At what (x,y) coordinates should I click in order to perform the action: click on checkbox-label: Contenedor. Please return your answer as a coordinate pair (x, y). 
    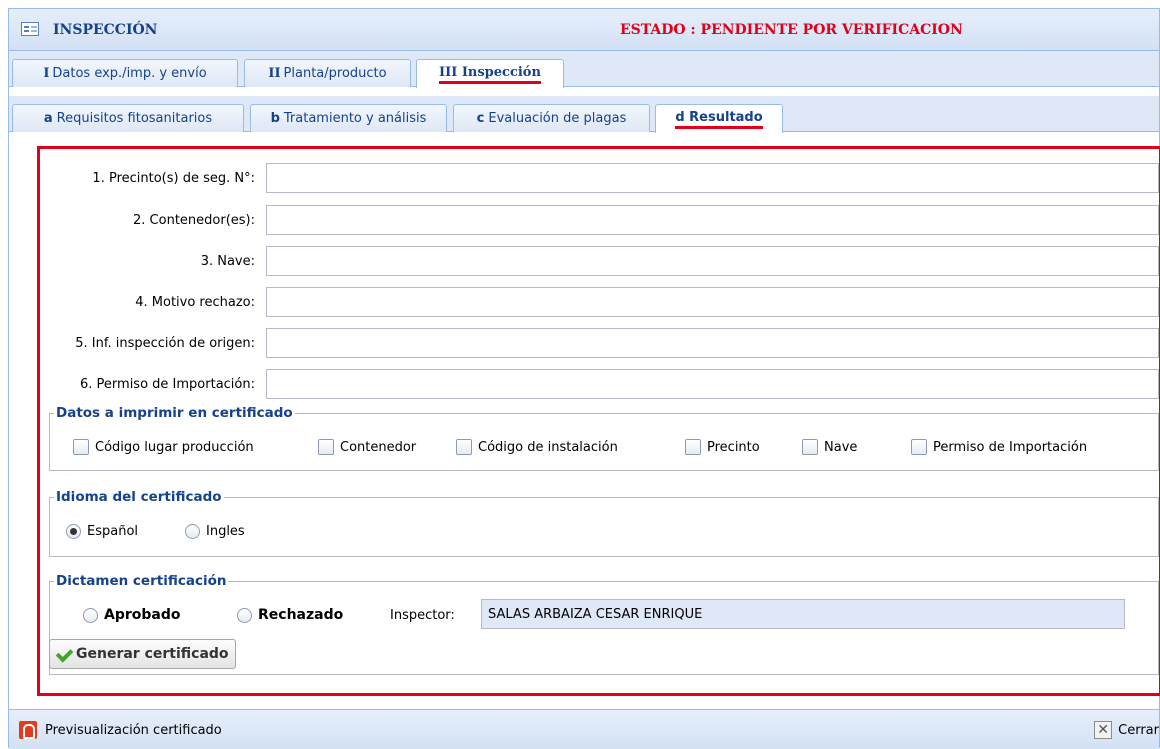
    Looking at the image, I should click on (378, 447).